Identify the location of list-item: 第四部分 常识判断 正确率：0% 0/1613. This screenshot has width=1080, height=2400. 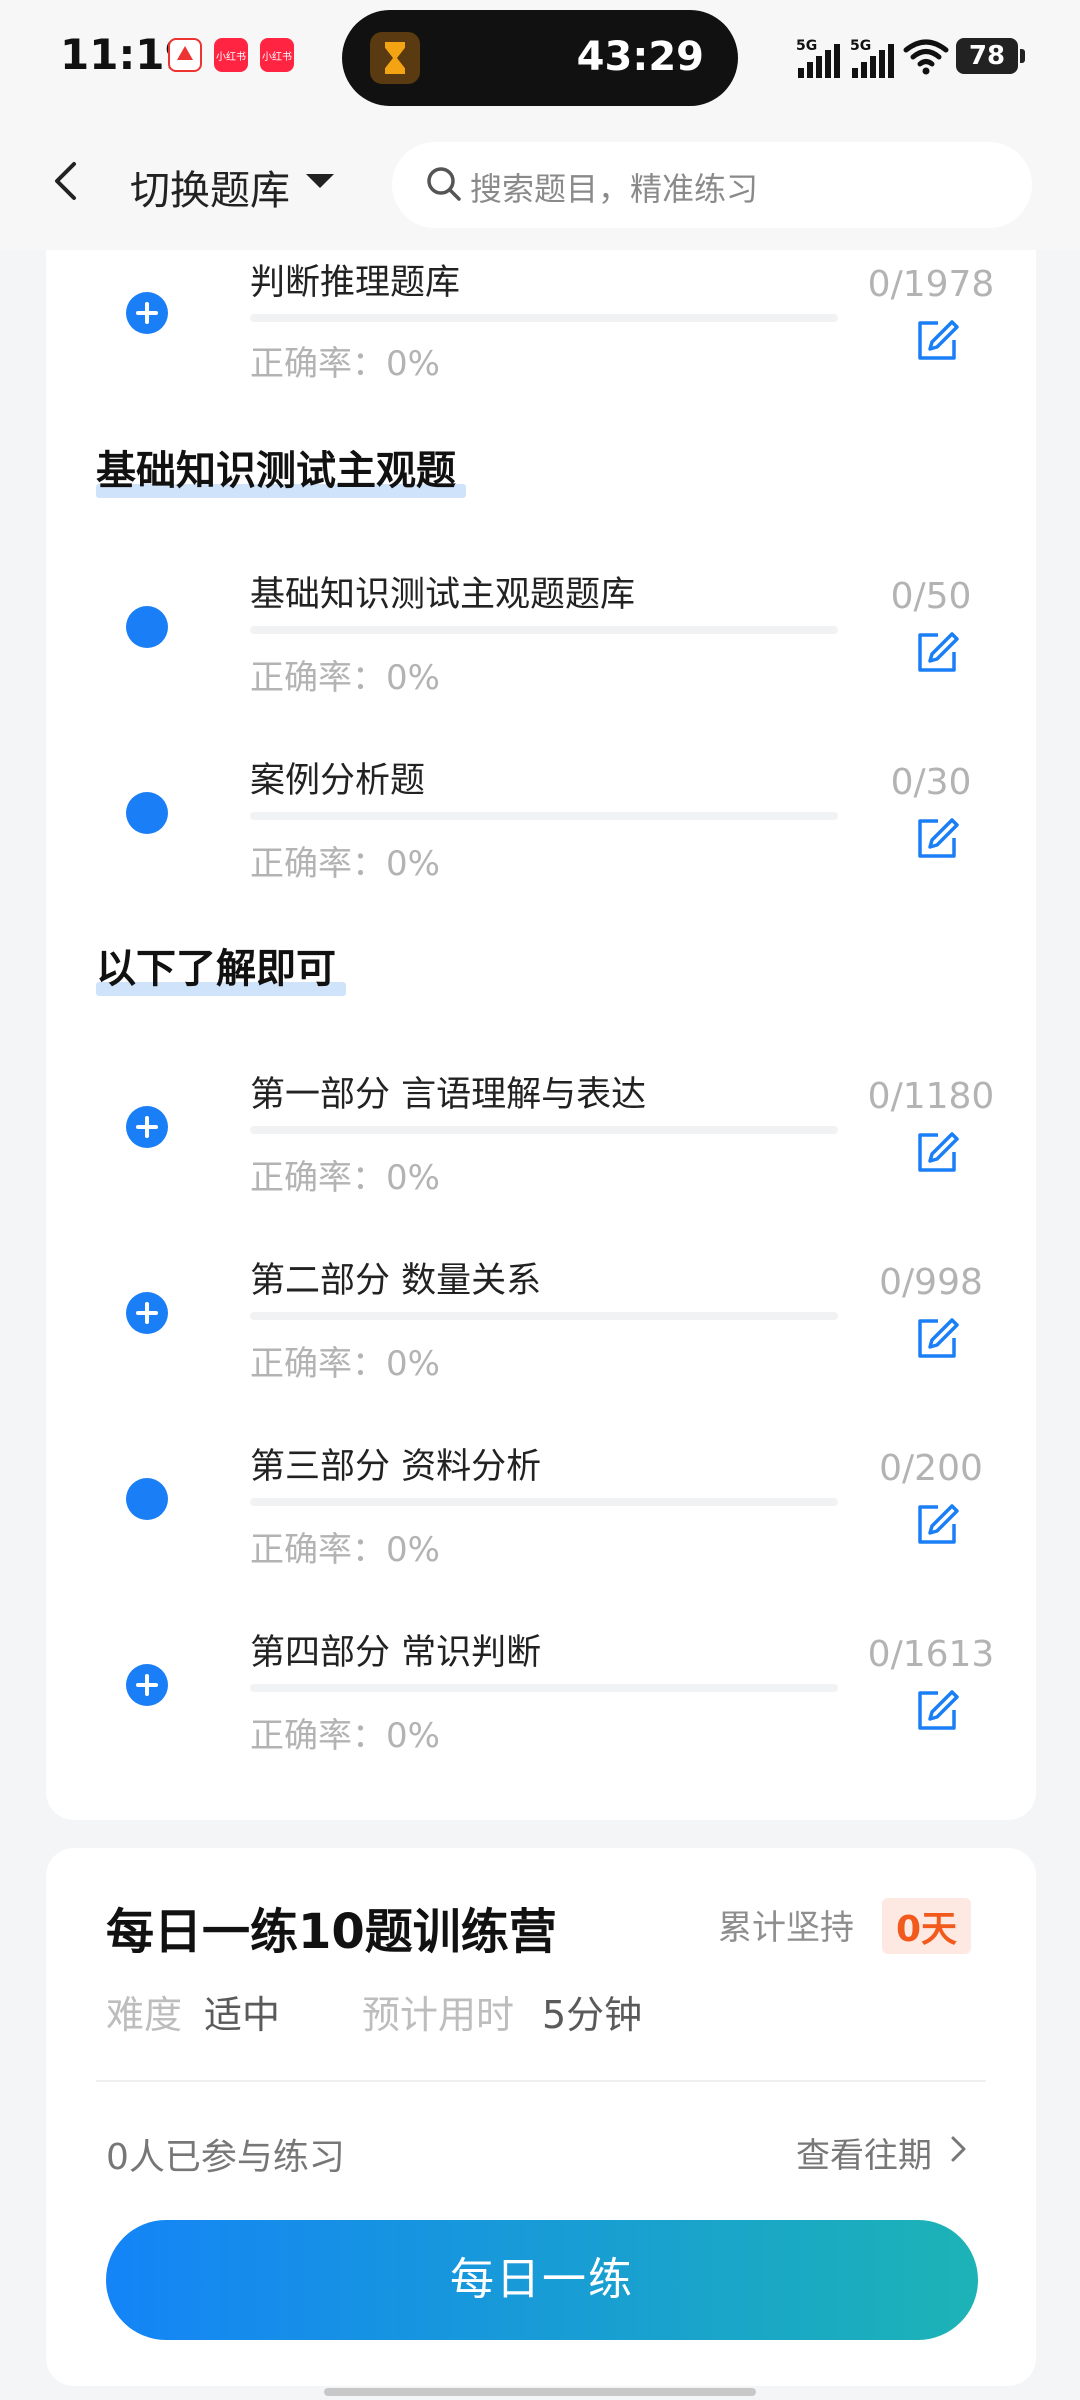
(541, 1685).